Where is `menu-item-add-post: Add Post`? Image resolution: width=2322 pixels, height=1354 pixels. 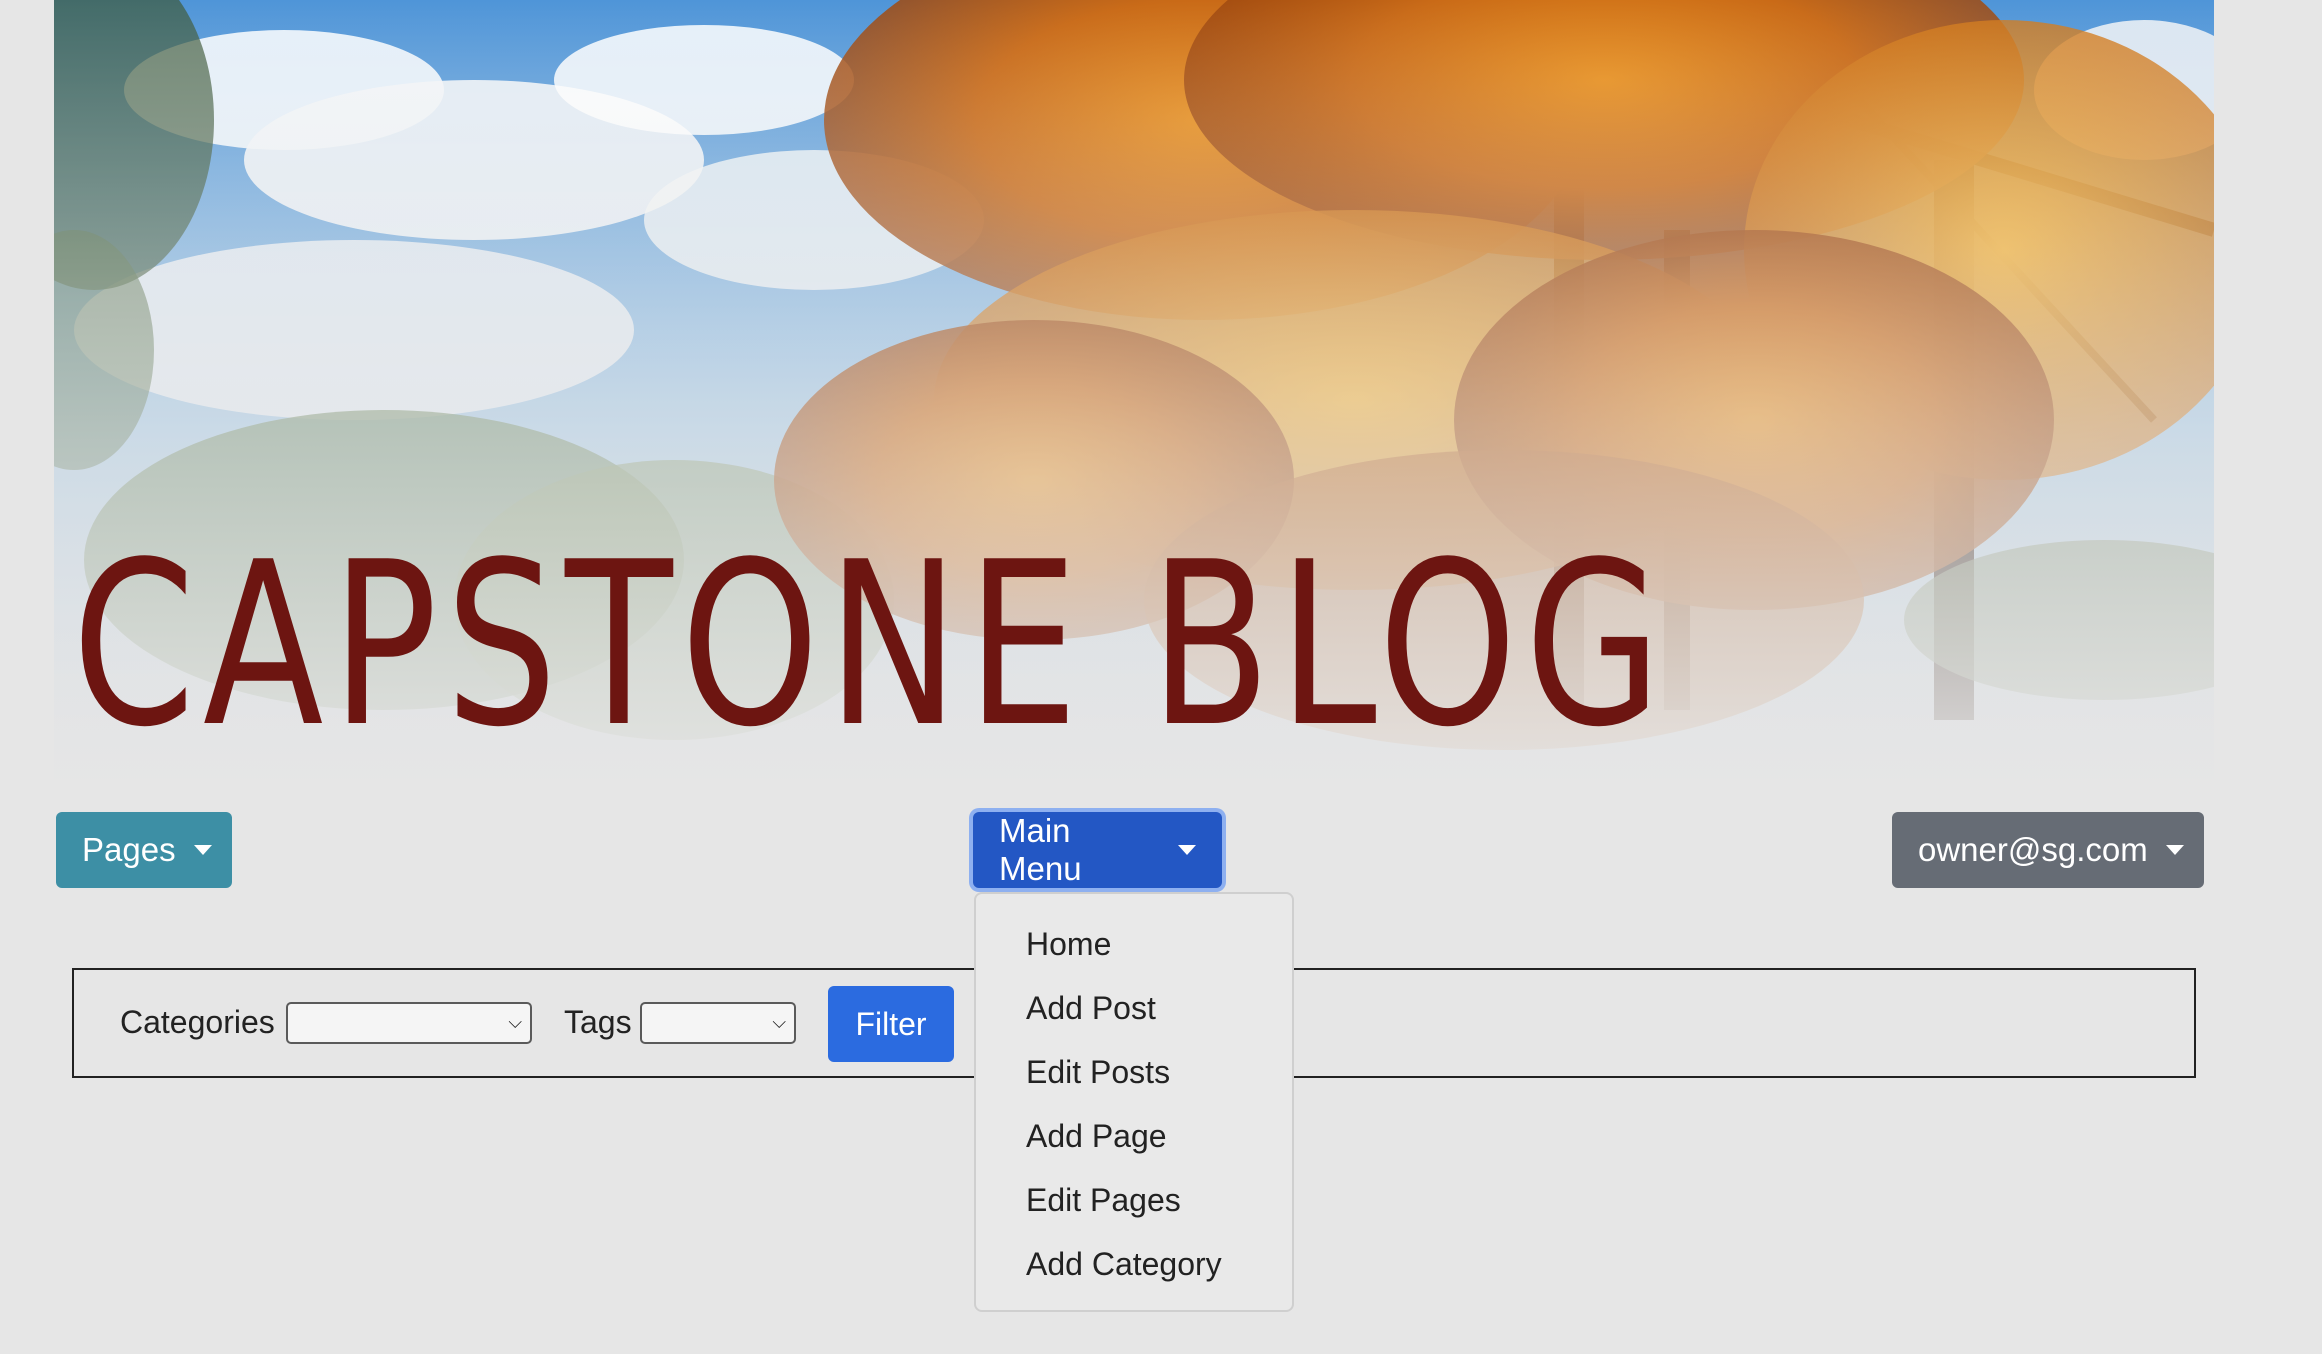 menu-item-add-post: Add Post is located at coordinates (1134, 1008).